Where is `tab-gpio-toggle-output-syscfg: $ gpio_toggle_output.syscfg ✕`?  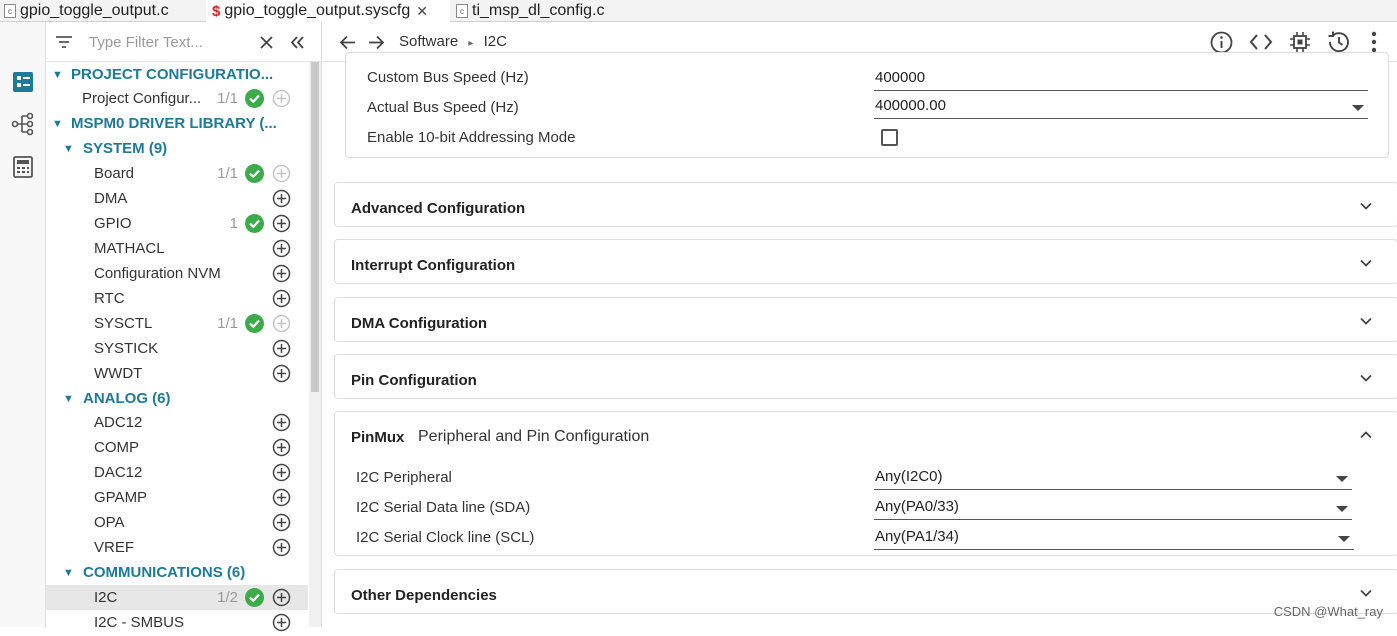
tab-gpio-toggle-output-syscfg: $ gpio_toggle_output.syscfg ✕ is located at coordinates (328, 11).